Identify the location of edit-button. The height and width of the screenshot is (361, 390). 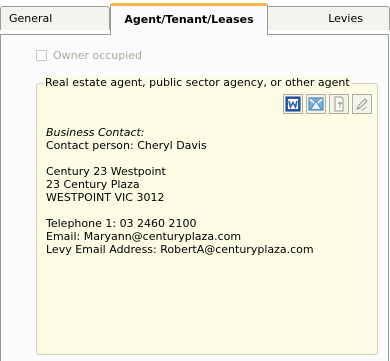
(362, 104).